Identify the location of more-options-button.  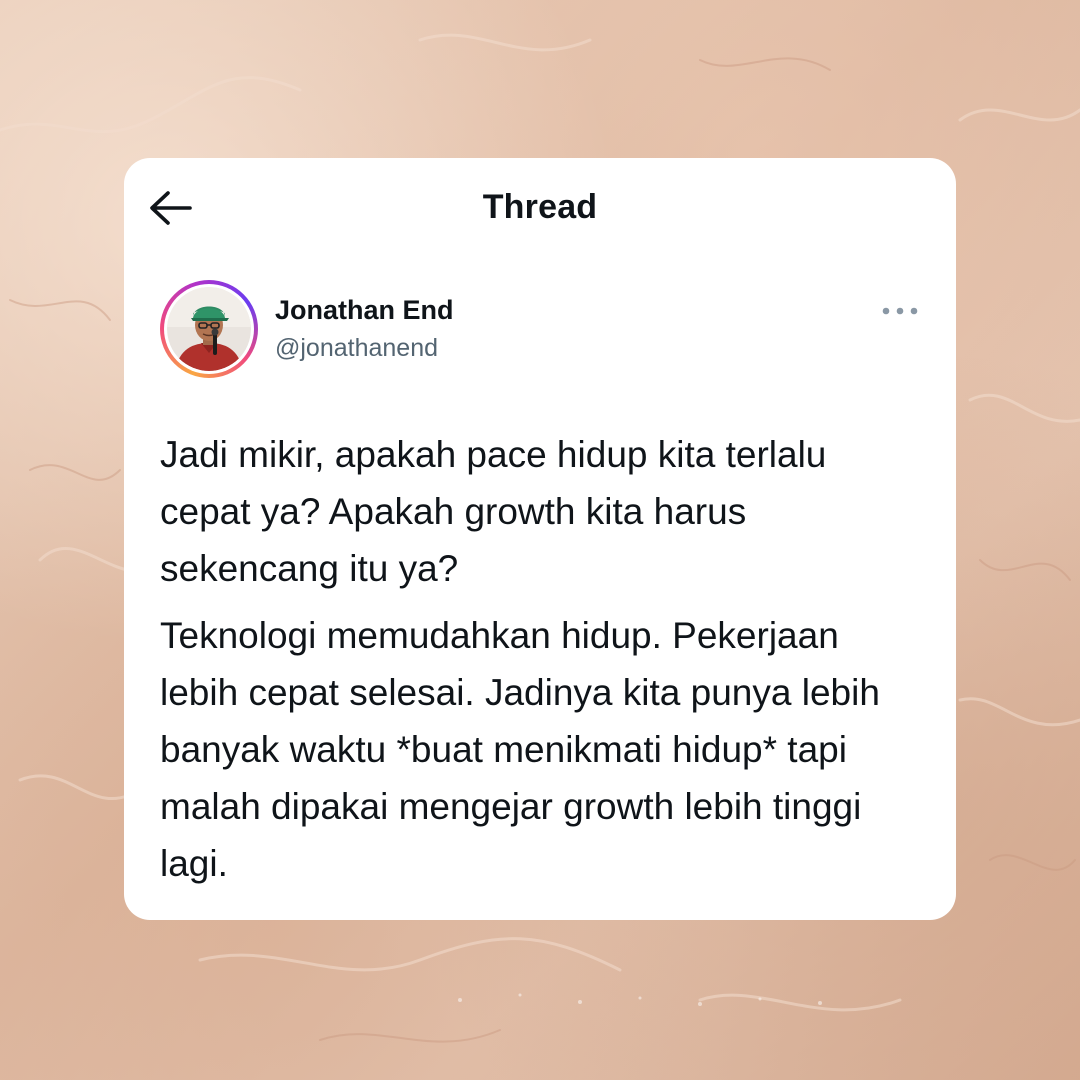
(900, 311).